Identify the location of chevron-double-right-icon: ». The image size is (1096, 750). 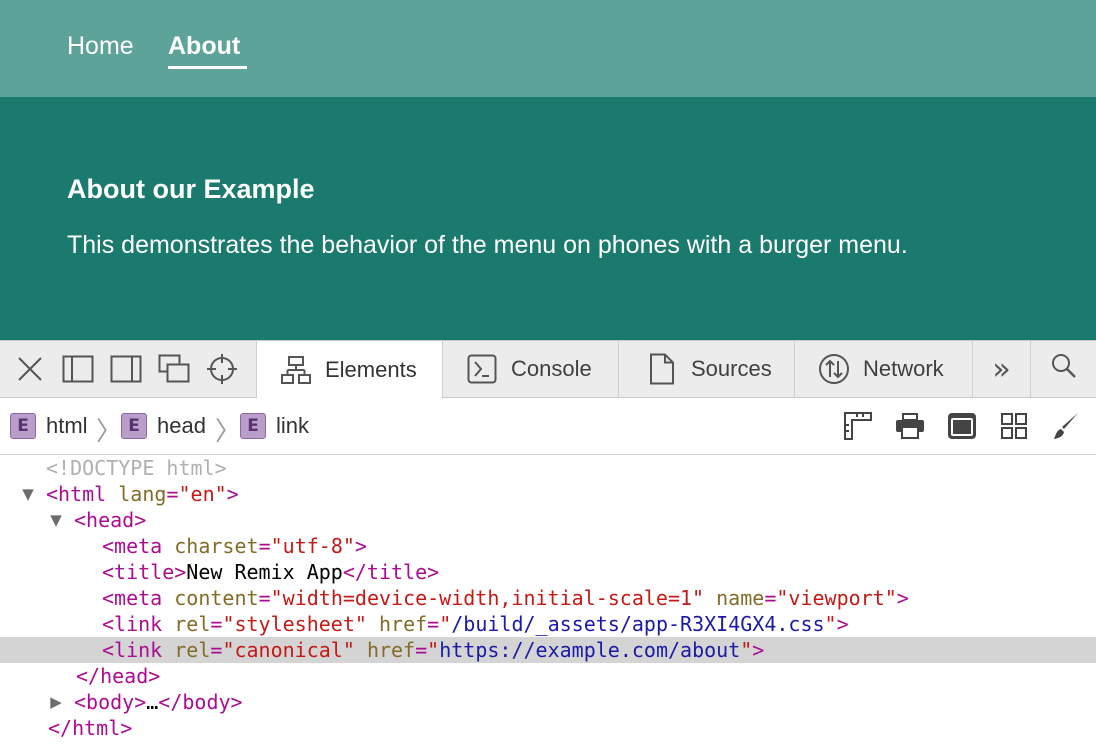
(1001, 369).